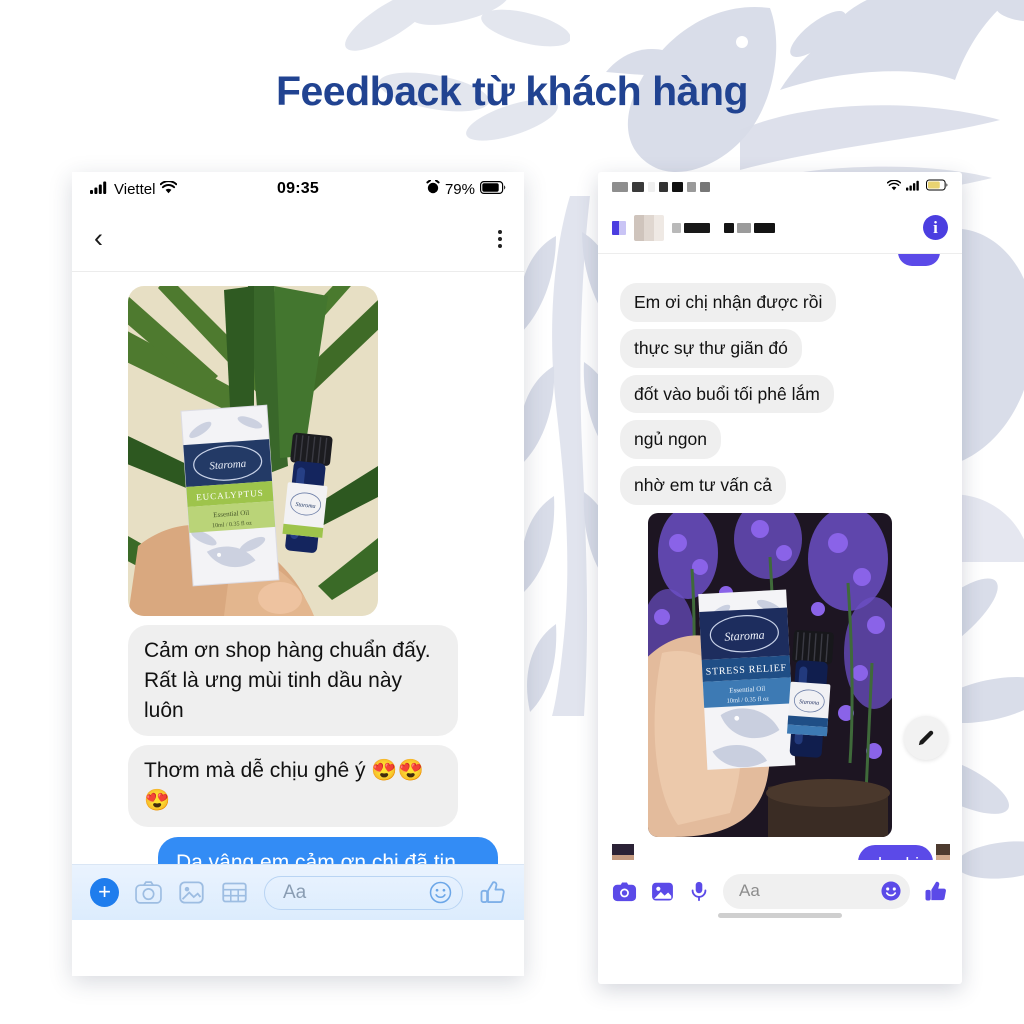  I want to click on info-icon: i, so click(935, 227).